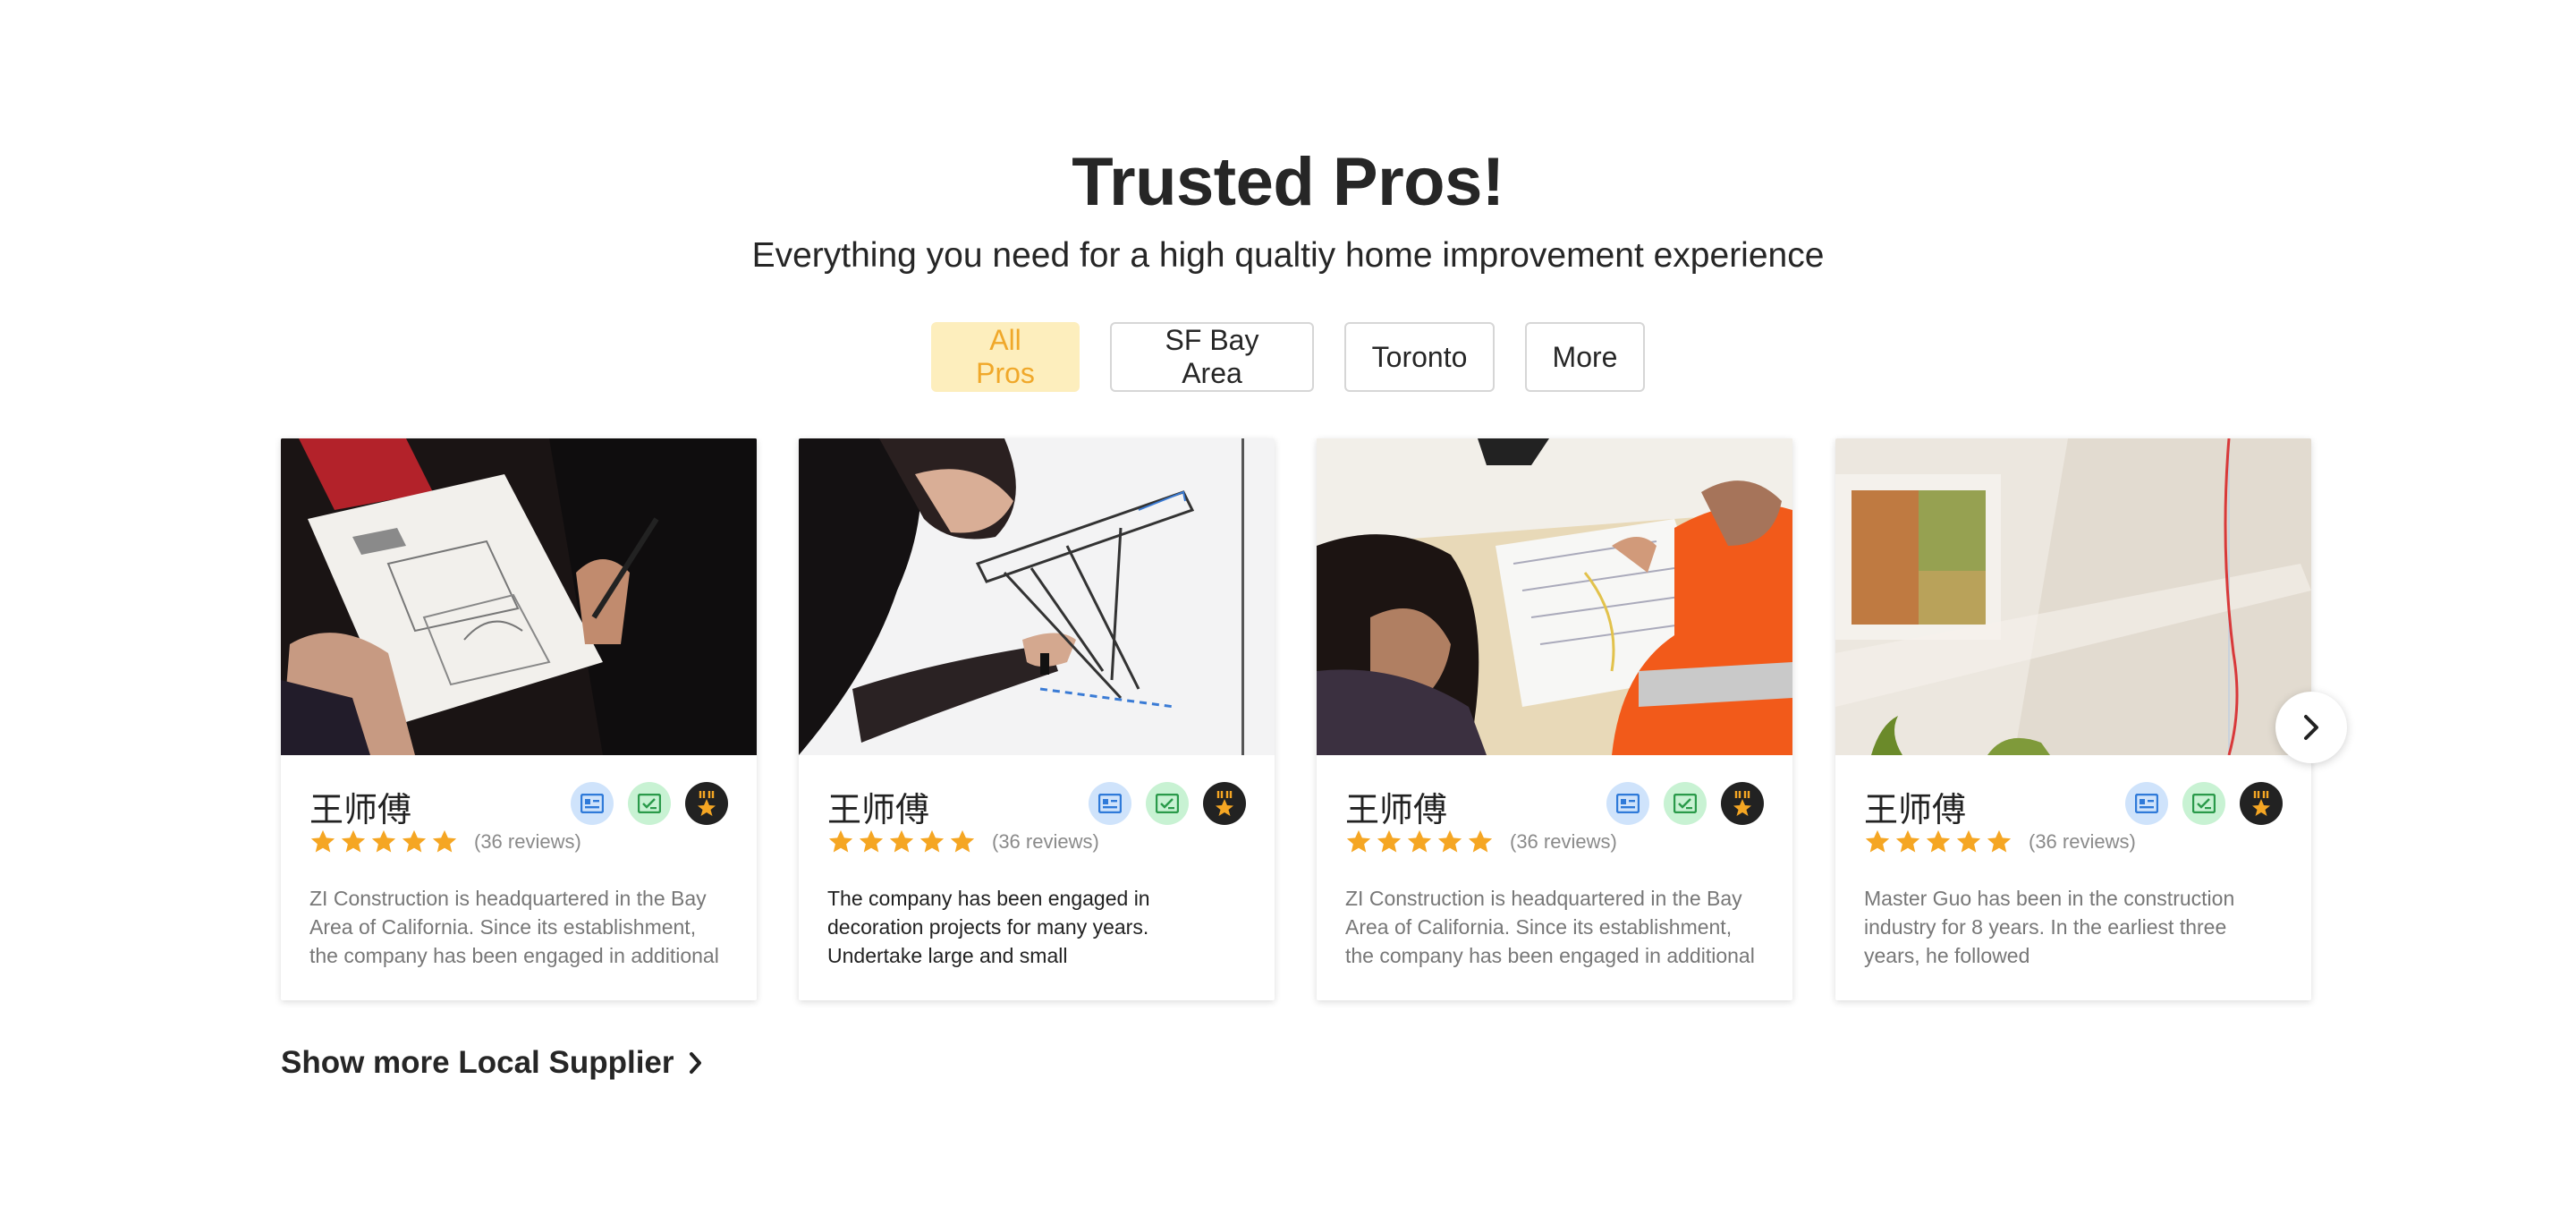 The width and height of the screenshot is (2576, 1224). I want to click on tab-all-pros: All Pros, so click(1005, 357).